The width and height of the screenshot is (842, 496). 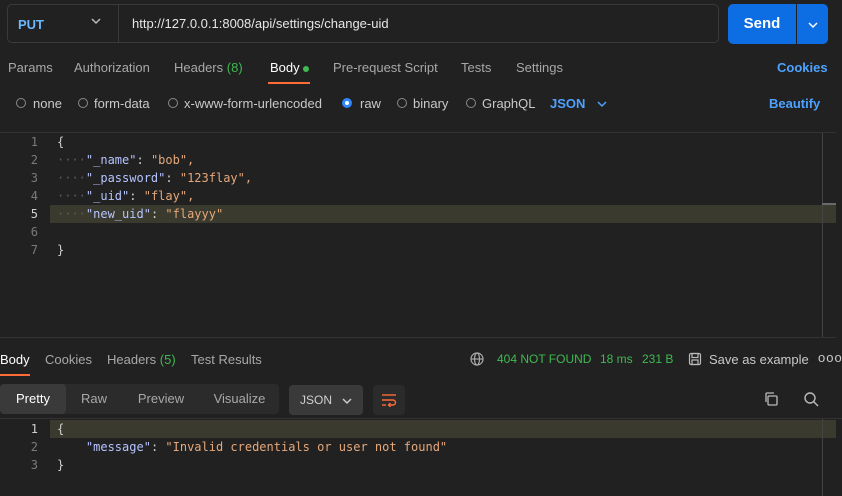 What do you see at coordinates (830, 357) in the screenshot?
I see `more-options-icon: ooo` at bounding box center [830, 357].